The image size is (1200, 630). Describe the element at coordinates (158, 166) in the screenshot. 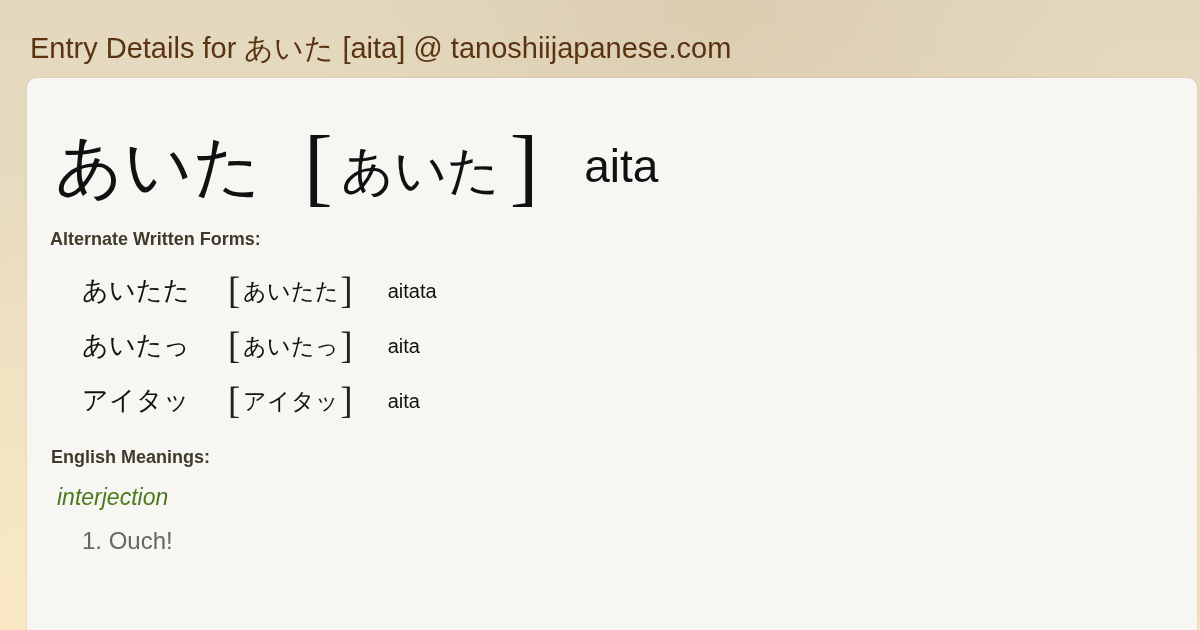

I see `headword: あいた` at that location.